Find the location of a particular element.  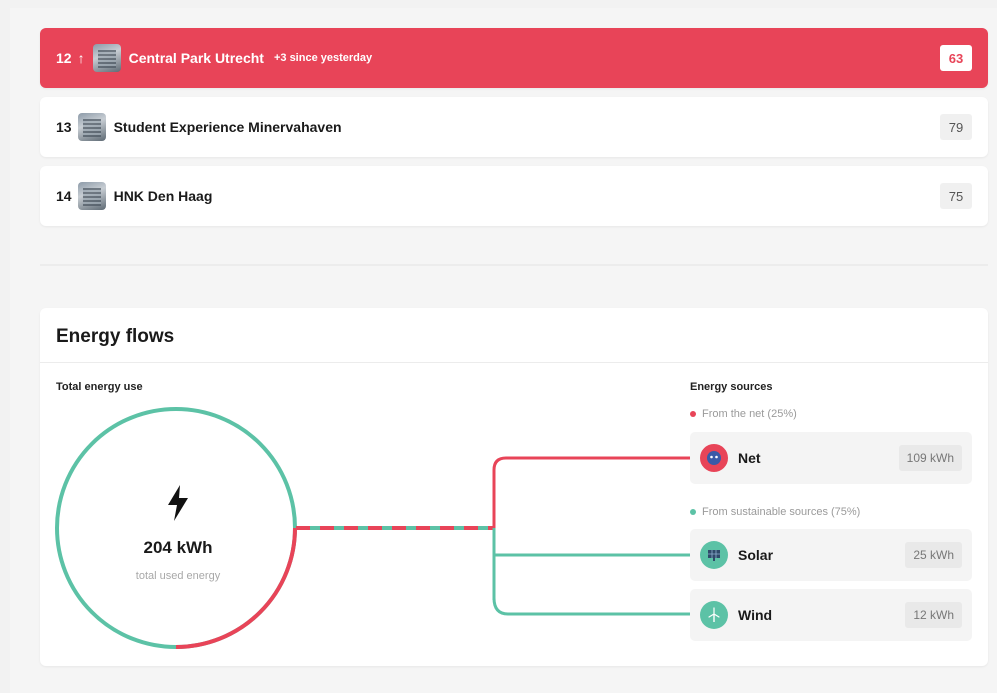

source-name: Solar is located at coordinates (756, 555).